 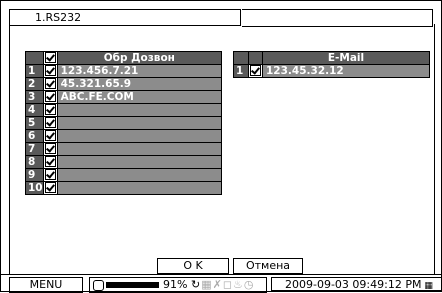 I want to click on row-number: 8, so click(x=34, y=162).